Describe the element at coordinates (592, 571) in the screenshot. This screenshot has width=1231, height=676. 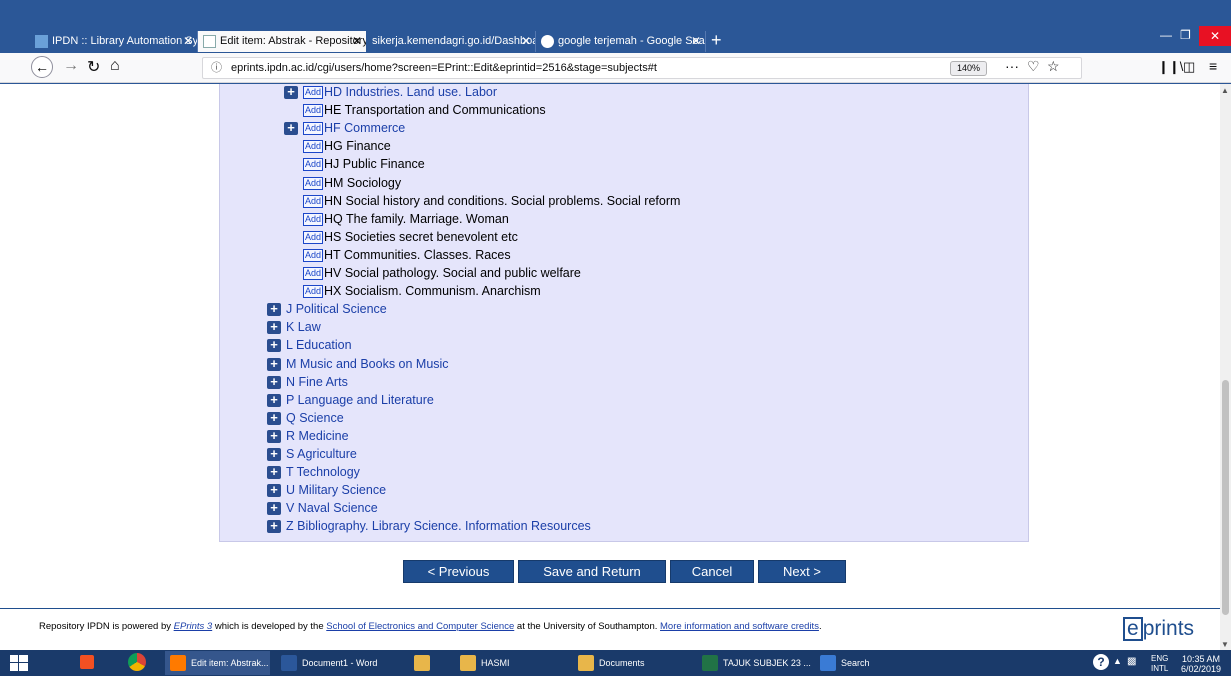
I see `save-and-return-button: Save and Return` at that location.